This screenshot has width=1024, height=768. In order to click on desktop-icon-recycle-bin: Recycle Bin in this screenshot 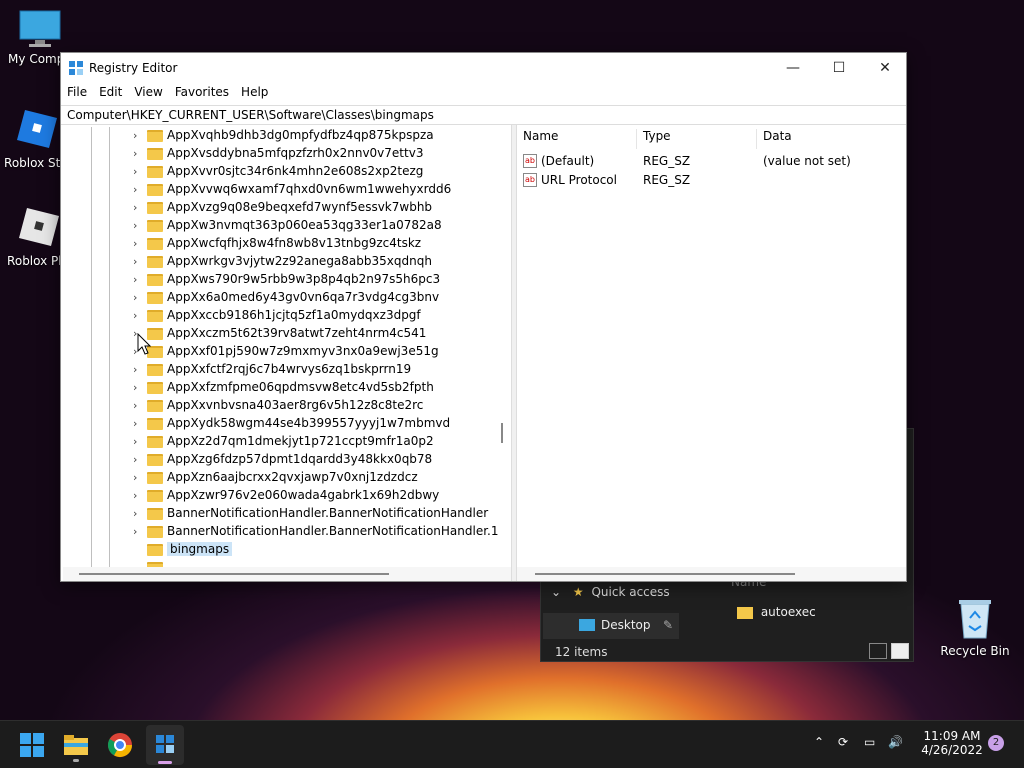, I will do `click(975, 627)`.